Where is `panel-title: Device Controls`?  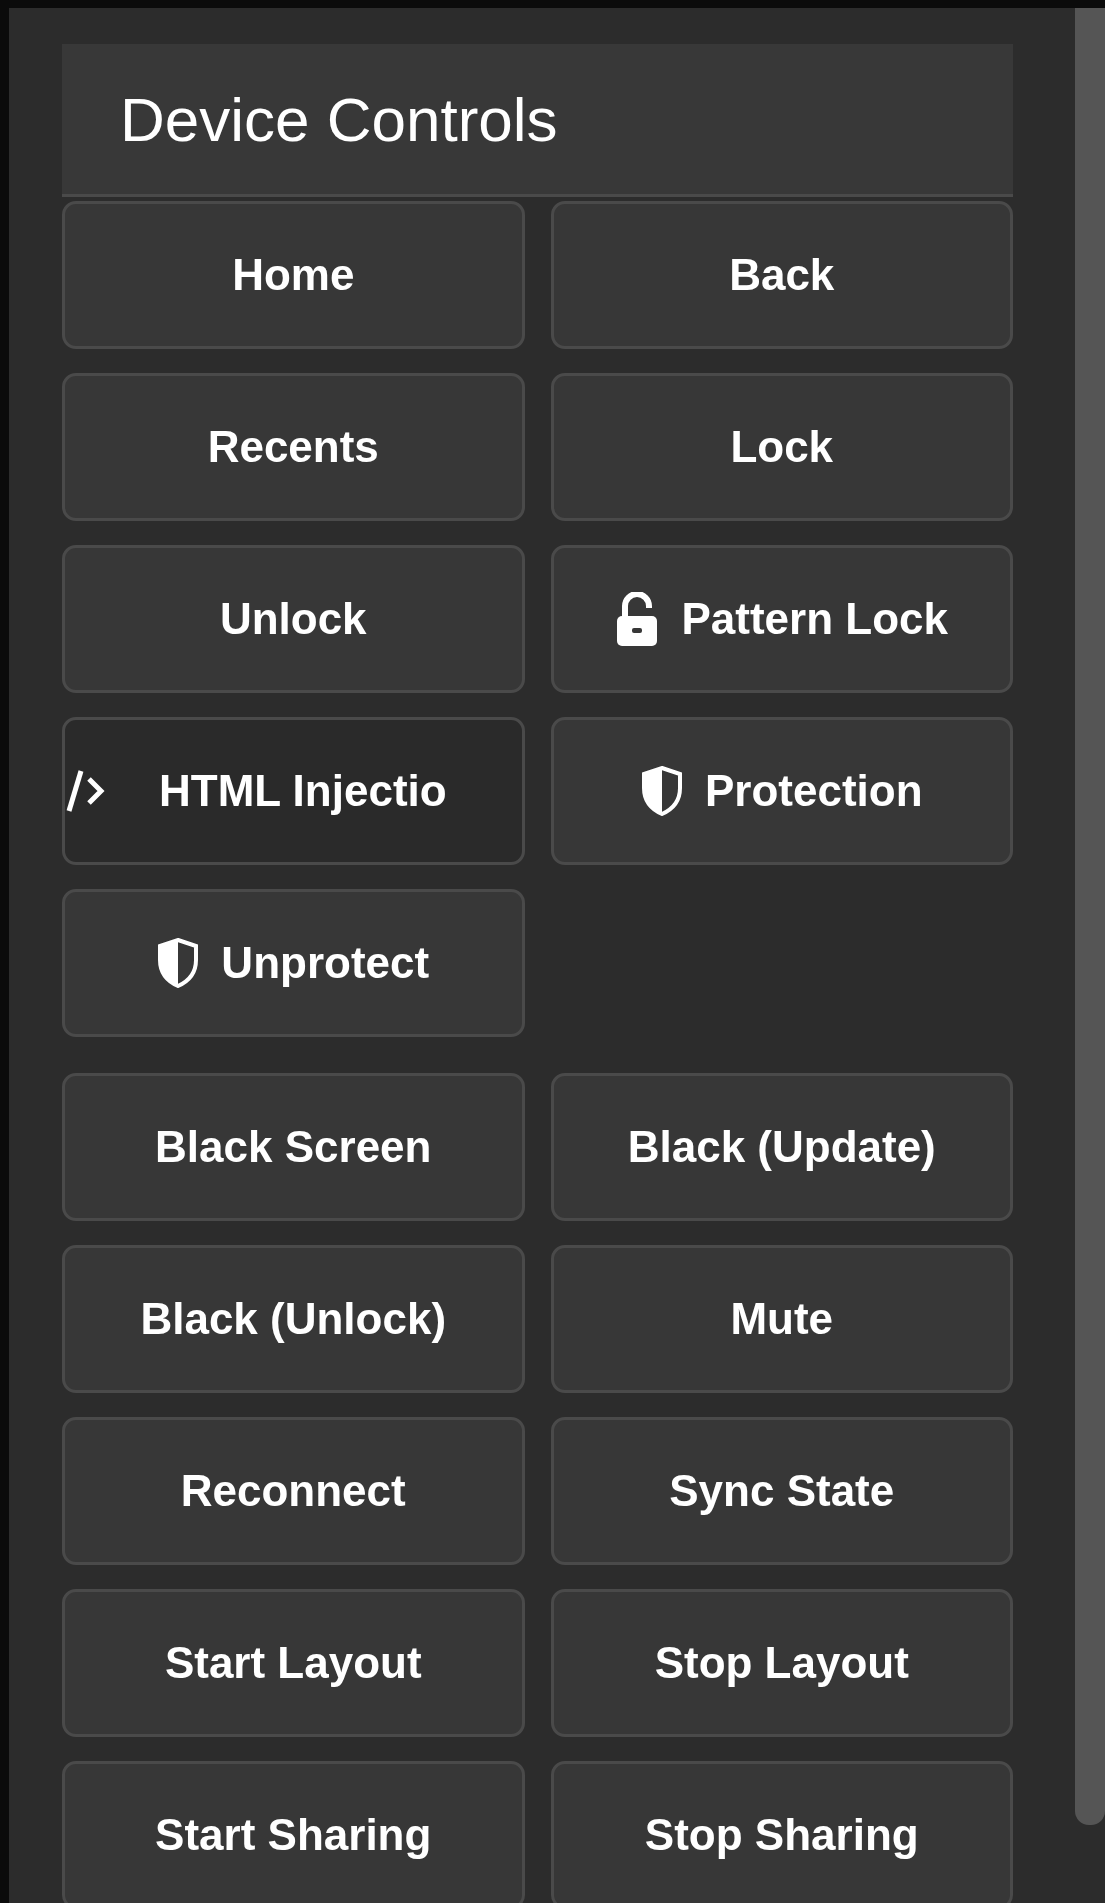
panel-title: Device Controls is located at coordinates (339, 119).